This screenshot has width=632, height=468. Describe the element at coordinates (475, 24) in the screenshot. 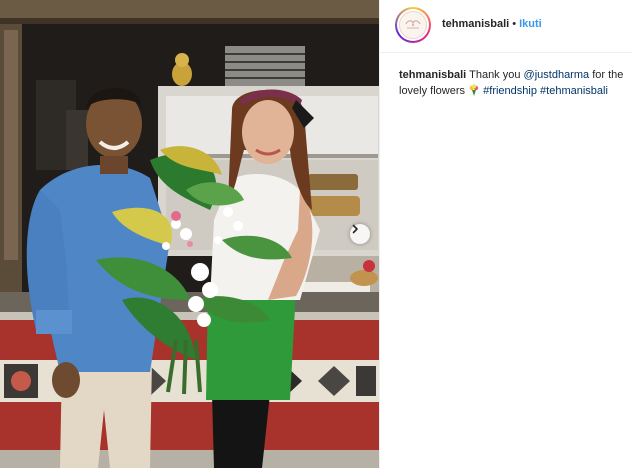

I see `username-link: tehmanisbali` at that location.